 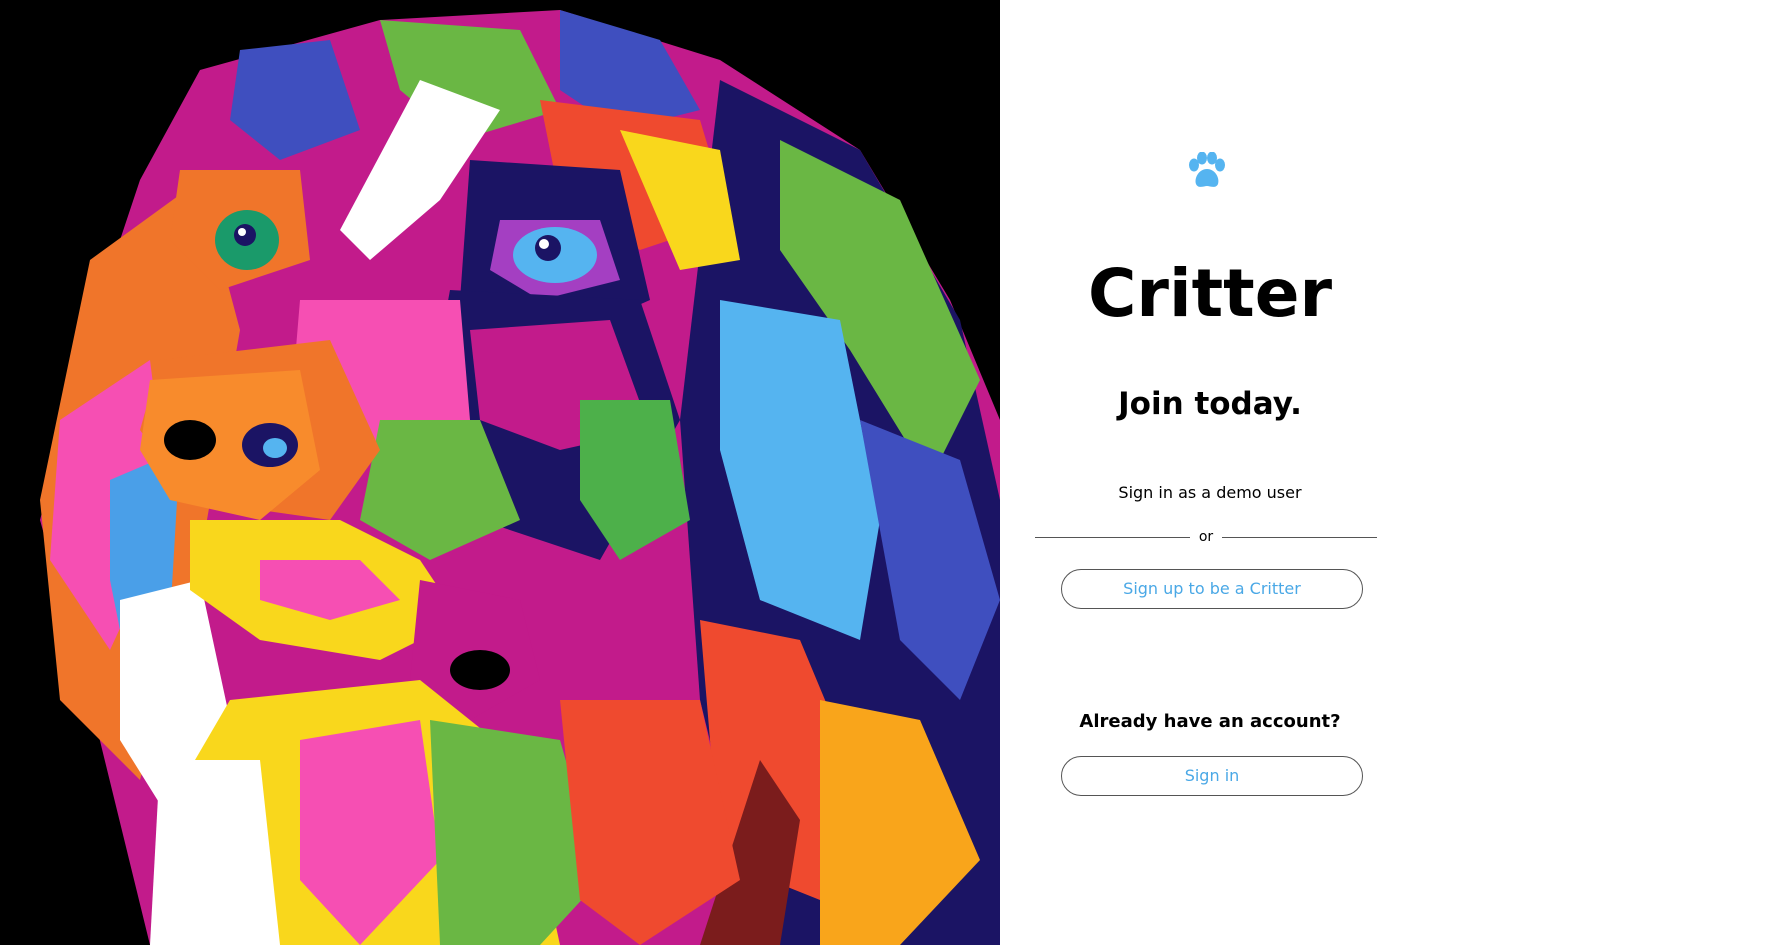 What do you see at coordinates (1210, 721) in the screenshot?
I see `account-prompt: Already have an account?` at bounding box center [1210, 721].